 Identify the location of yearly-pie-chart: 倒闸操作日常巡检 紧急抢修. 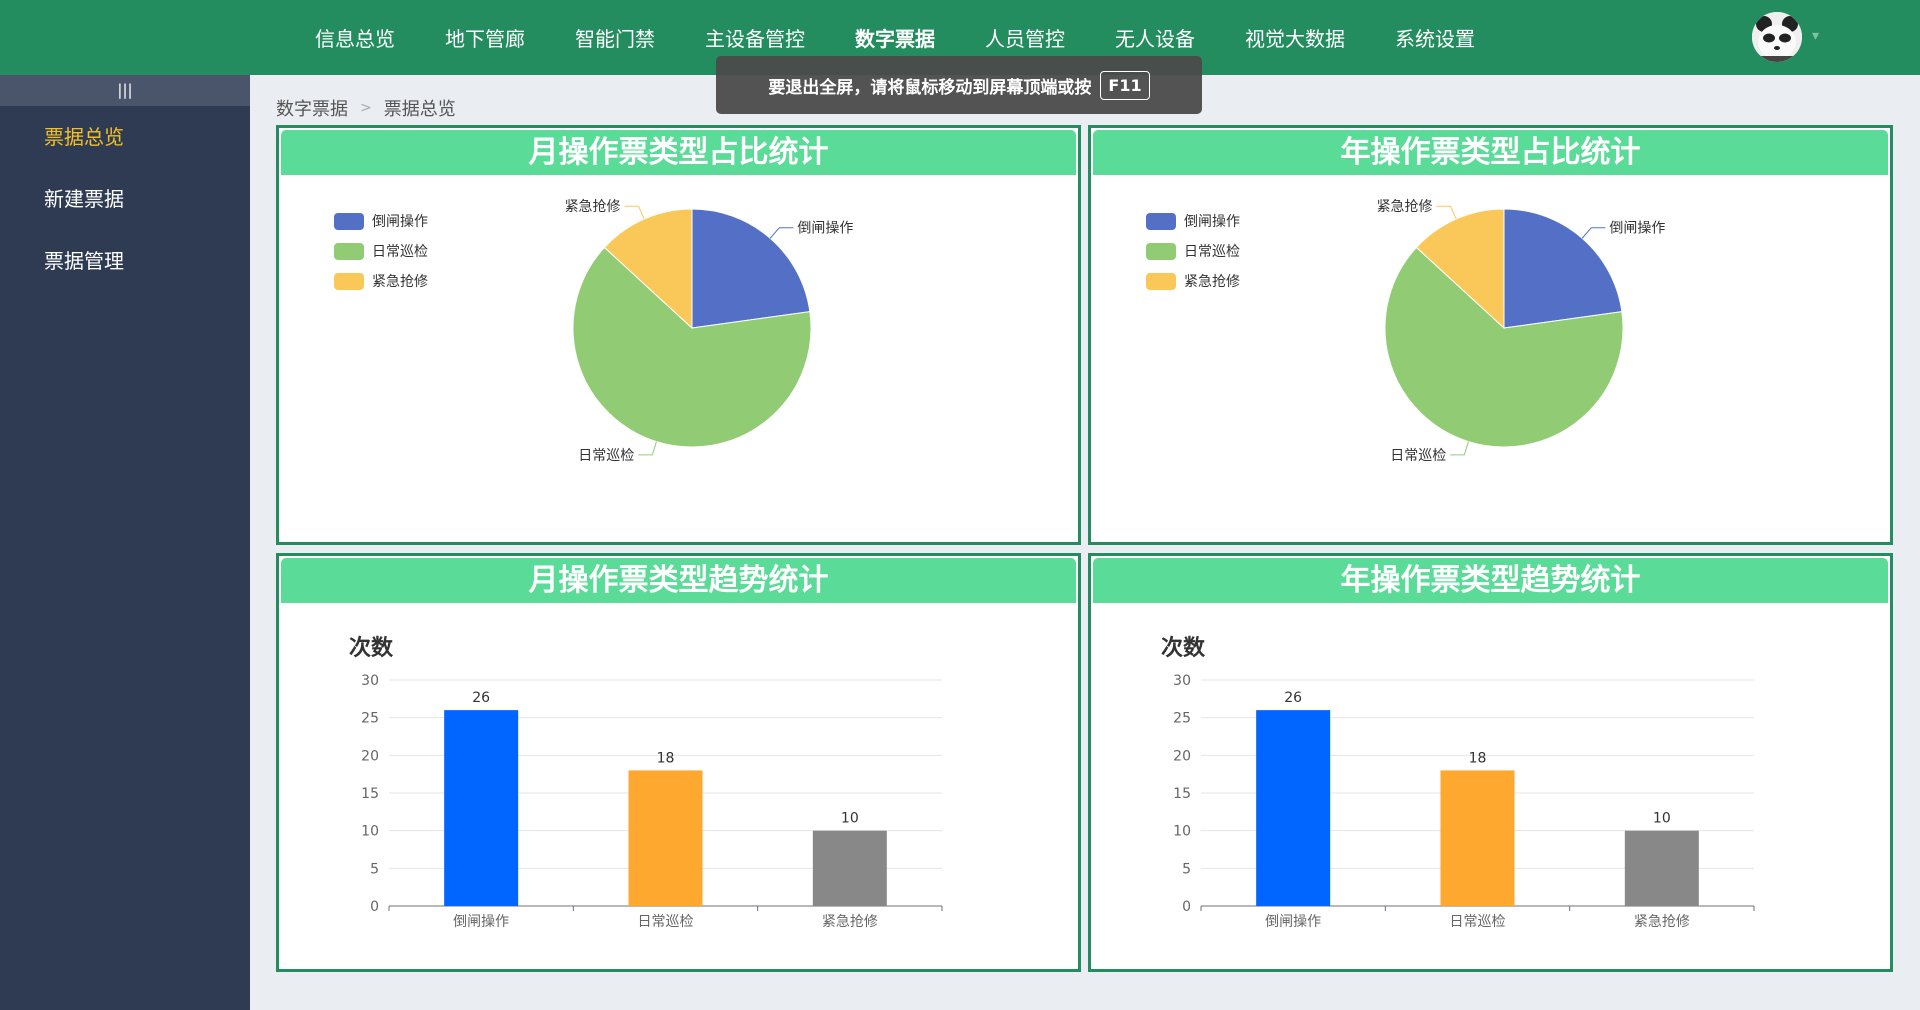
(1521, 331).